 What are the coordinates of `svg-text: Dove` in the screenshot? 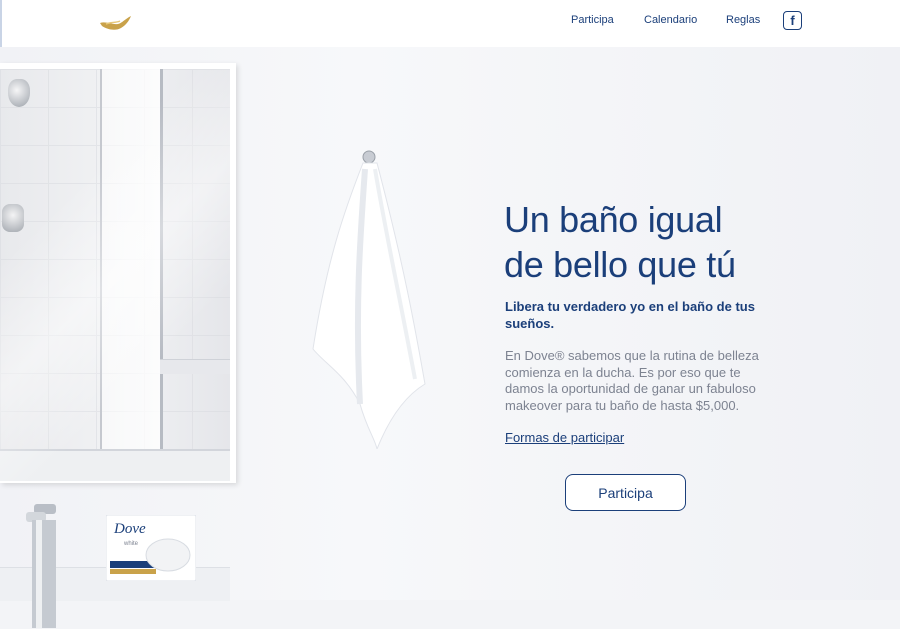 It's located at (129, 529).